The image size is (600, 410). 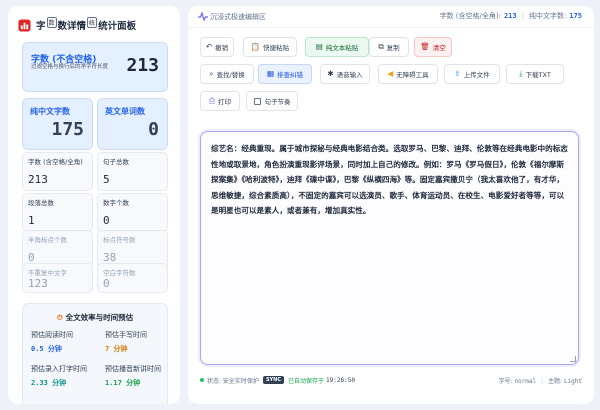 I want to click on cjk-count-label: 纯中文字数, so click(x=50, y=111).